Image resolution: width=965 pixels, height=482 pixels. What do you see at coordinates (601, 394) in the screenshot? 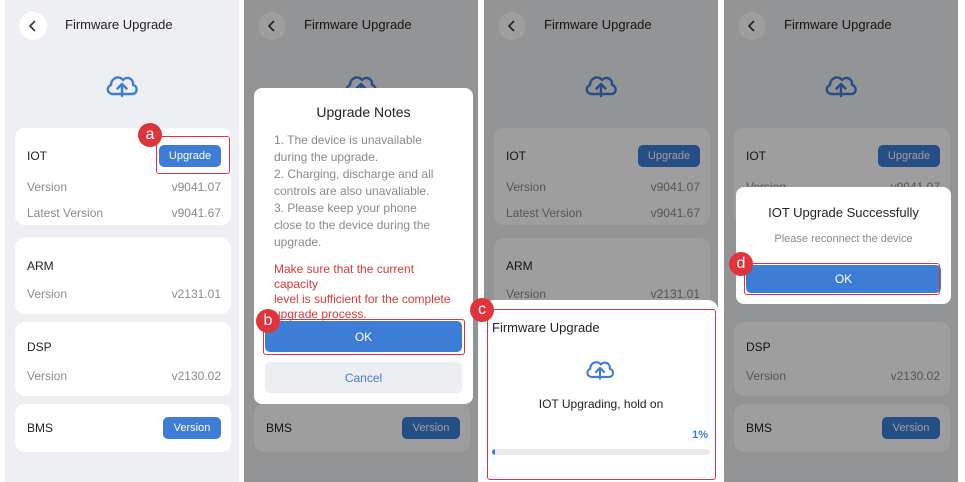
I see `highlight-progress-sheet` at bounding box center [601, 394].